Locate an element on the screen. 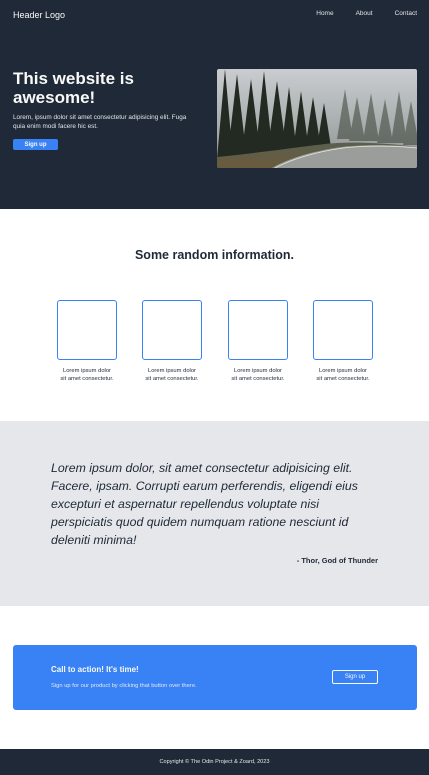 The image size is (429, 775). quote-author: - Thor, God of Thunder is located at coordinates (337, 560).